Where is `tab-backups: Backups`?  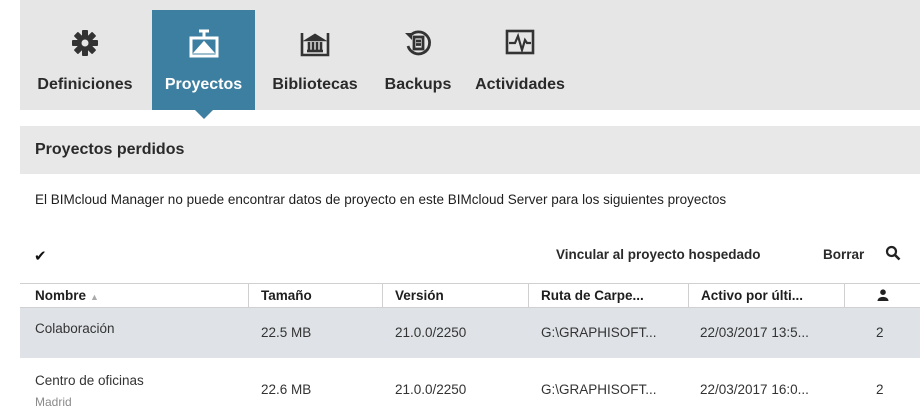 tab-backups: Backups is located at coordinates (418, 60).